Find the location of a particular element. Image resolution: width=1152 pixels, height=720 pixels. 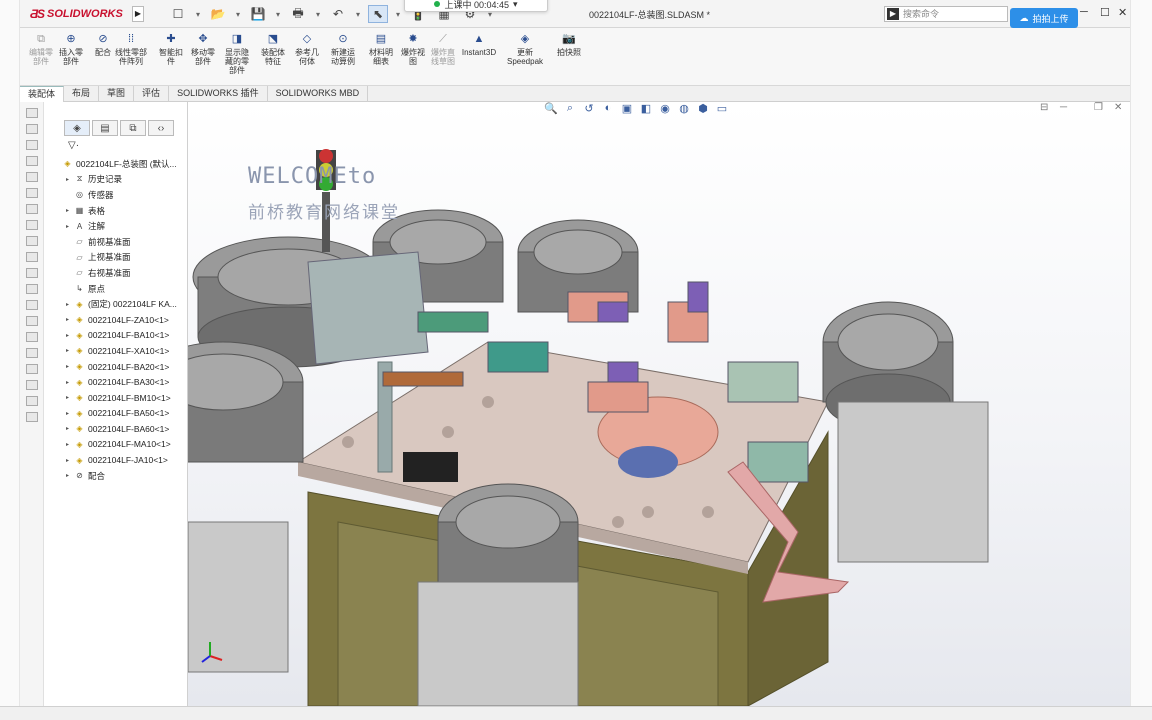

snapshot-icon: 📷 is located at coordinates (569, 39).